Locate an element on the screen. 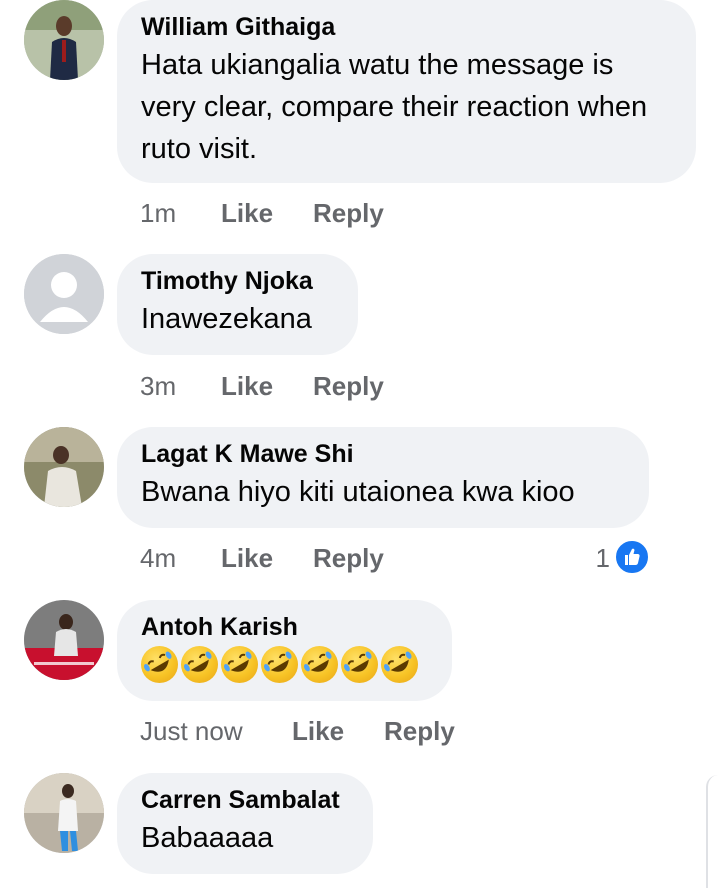 The image size is (720, 888). comment-author: William Githaiga is located at coordinates (406, 27).